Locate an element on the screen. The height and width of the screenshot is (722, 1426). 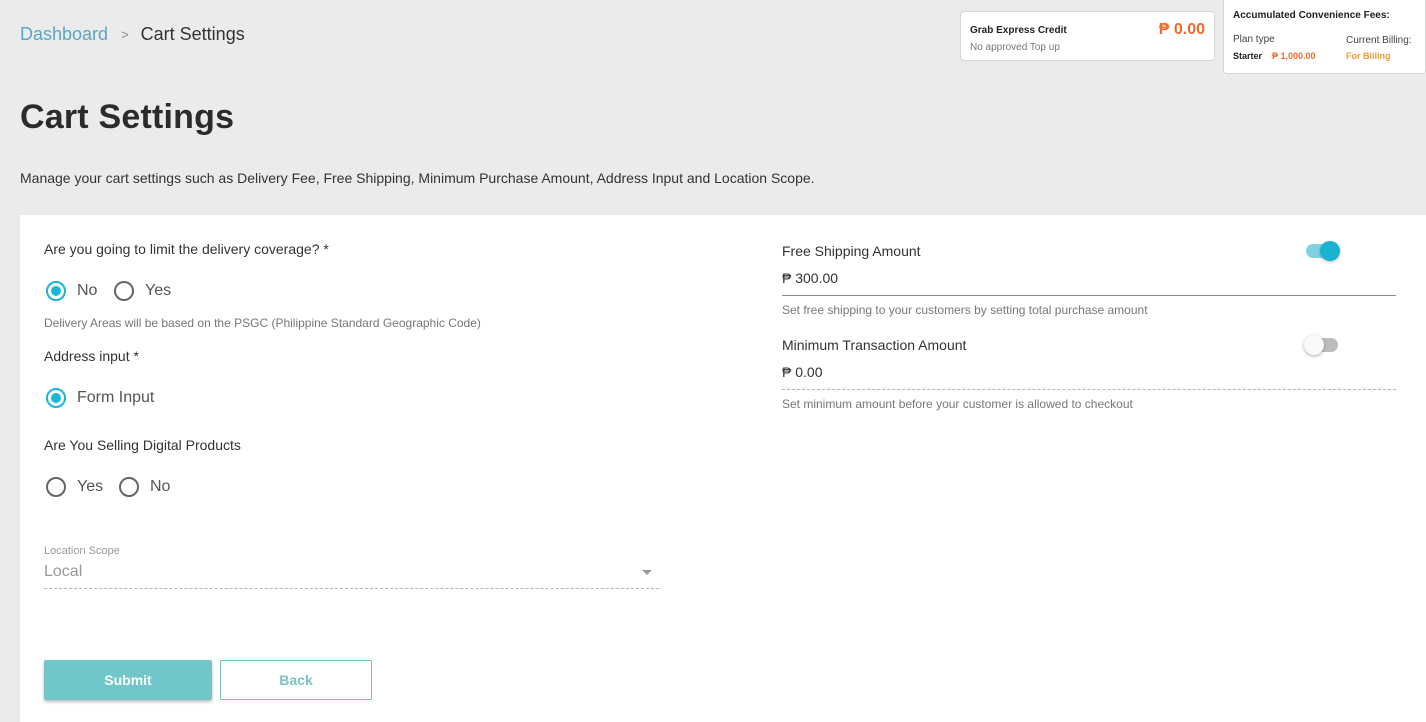
min-transaction-toggle is located at coordinates (1322, 345).